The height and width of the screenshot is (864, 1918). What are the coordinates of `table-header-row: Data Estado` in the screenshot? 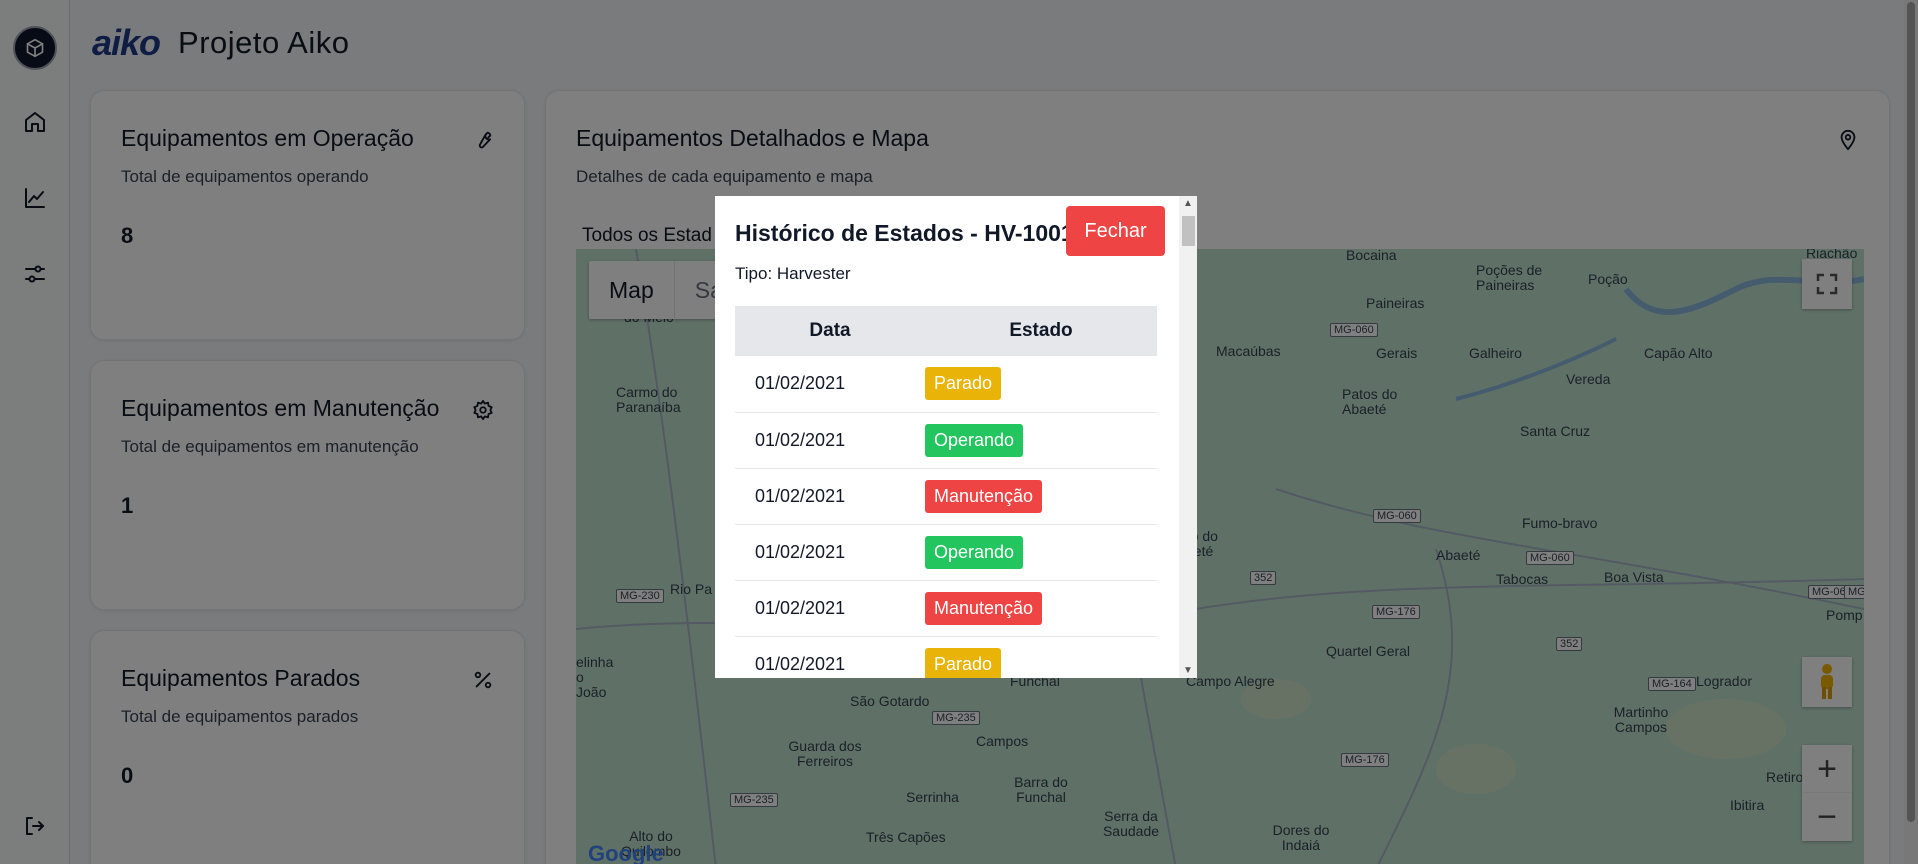 It's located at (946, 331).